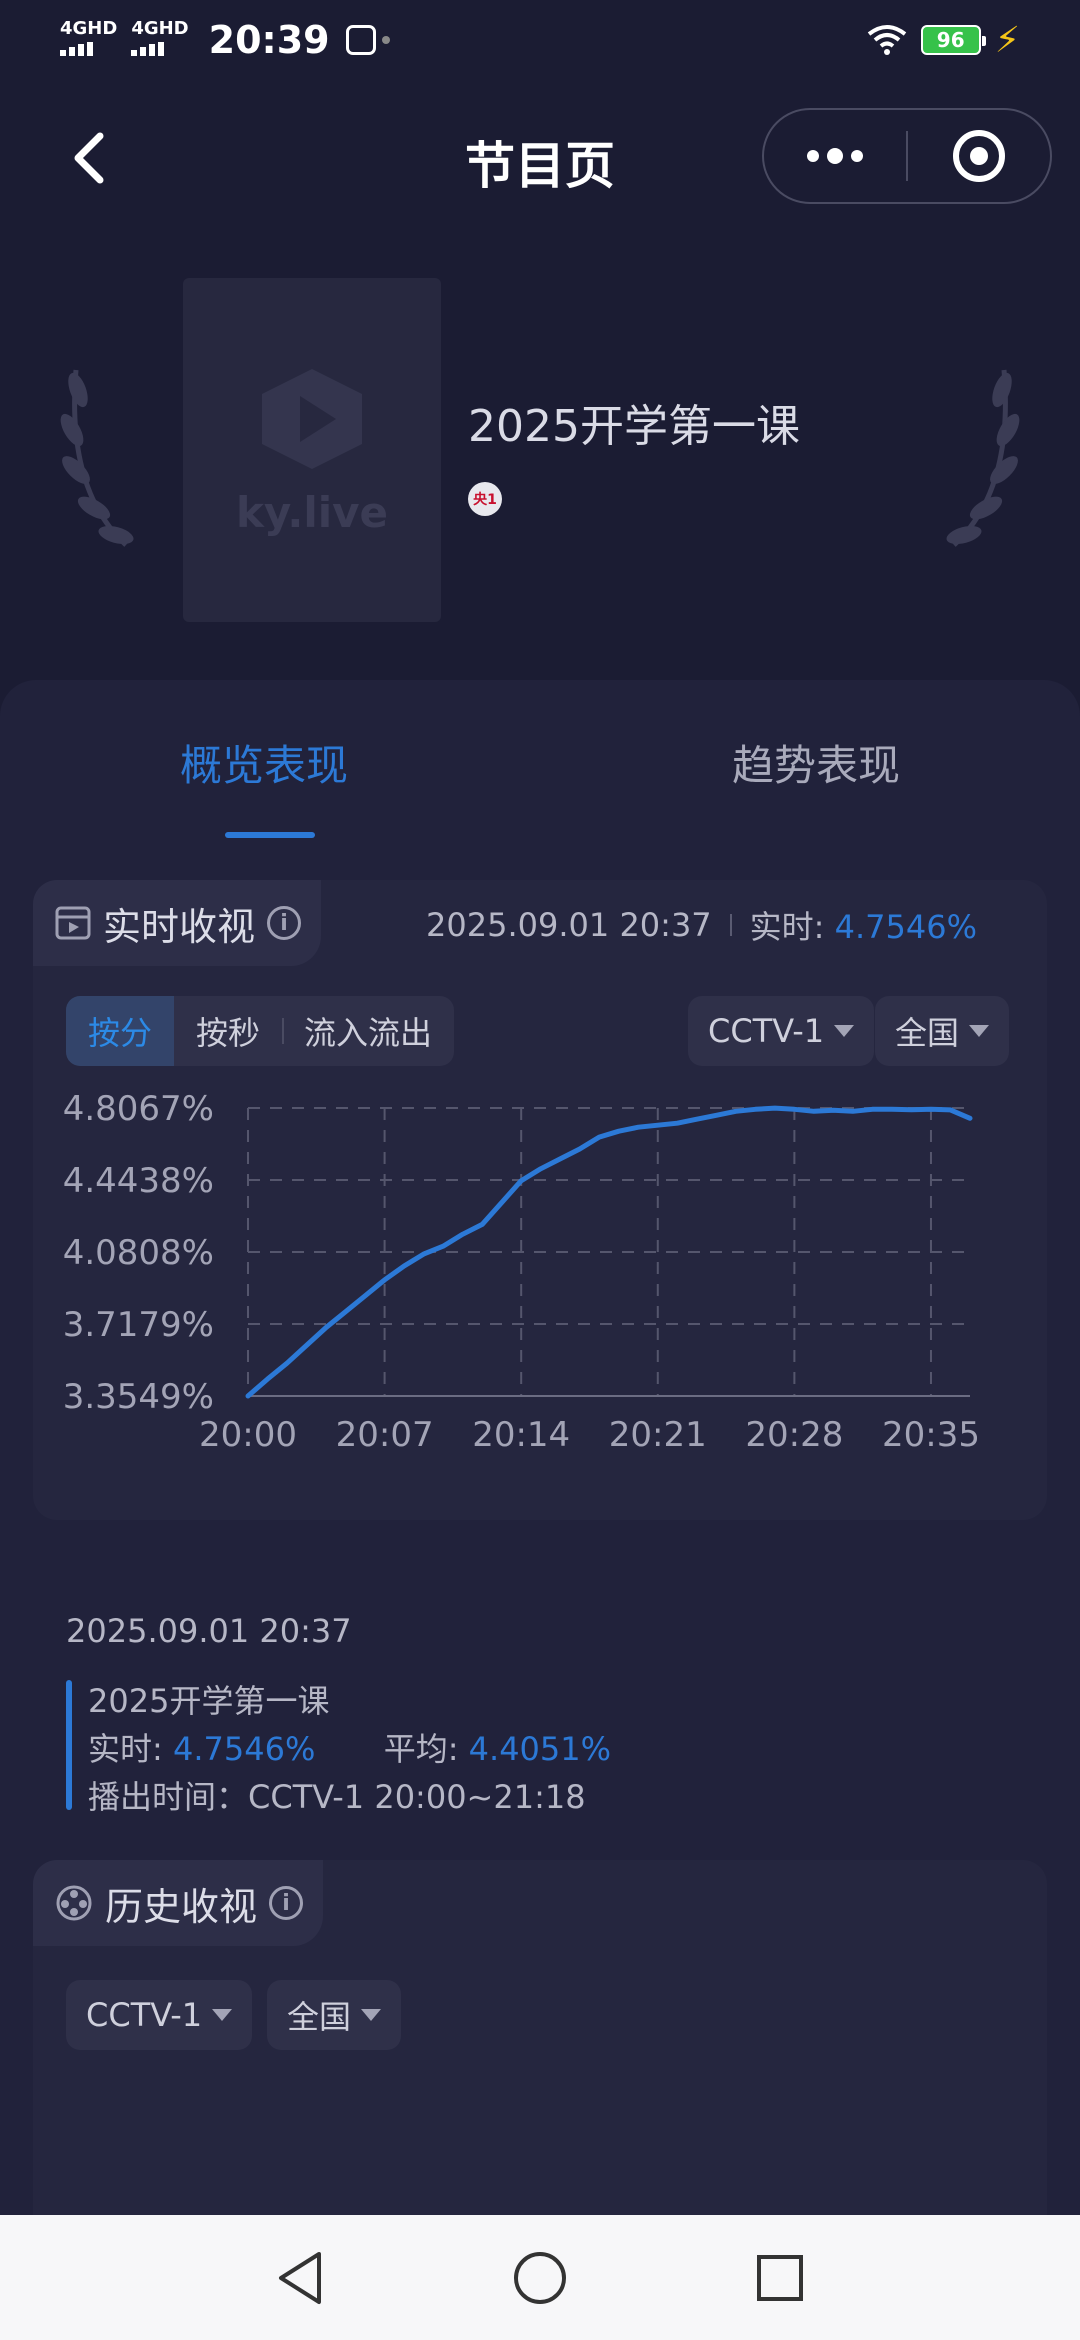 The image size is (1080, 2340). Describe the element at coordinates (521, 1435) in the screenshot. I see `x-tick-label: 20:14` at that location.